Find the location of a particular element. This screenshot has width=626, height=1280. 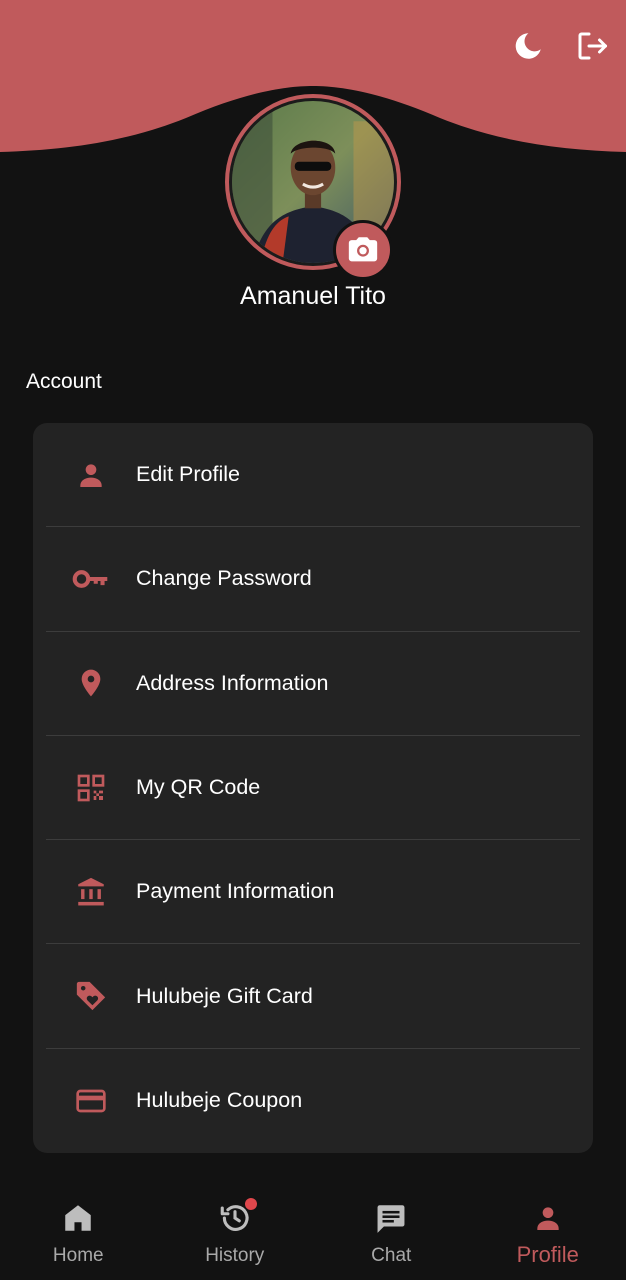

menu-item-edit-profile: Edit Profile is located at coordinates (313, 475).